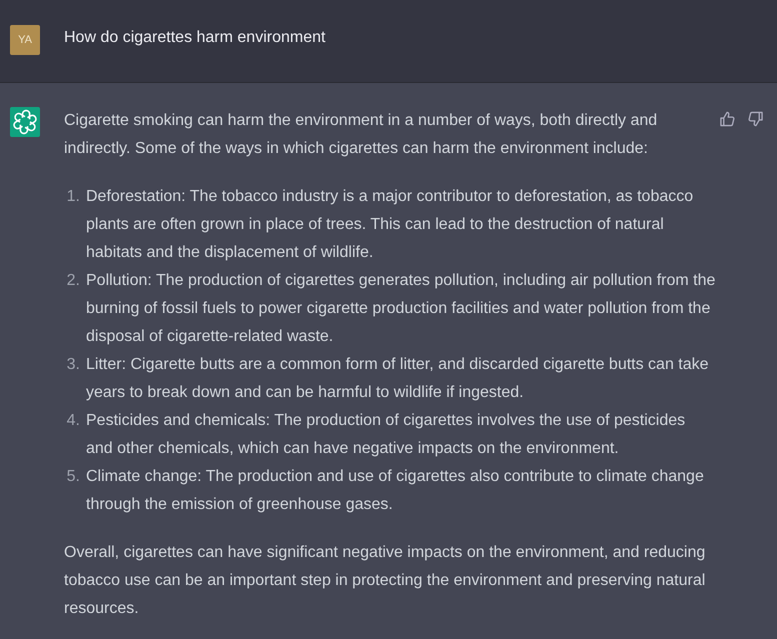  I want to click on list-number: 1., so click(73, 197).